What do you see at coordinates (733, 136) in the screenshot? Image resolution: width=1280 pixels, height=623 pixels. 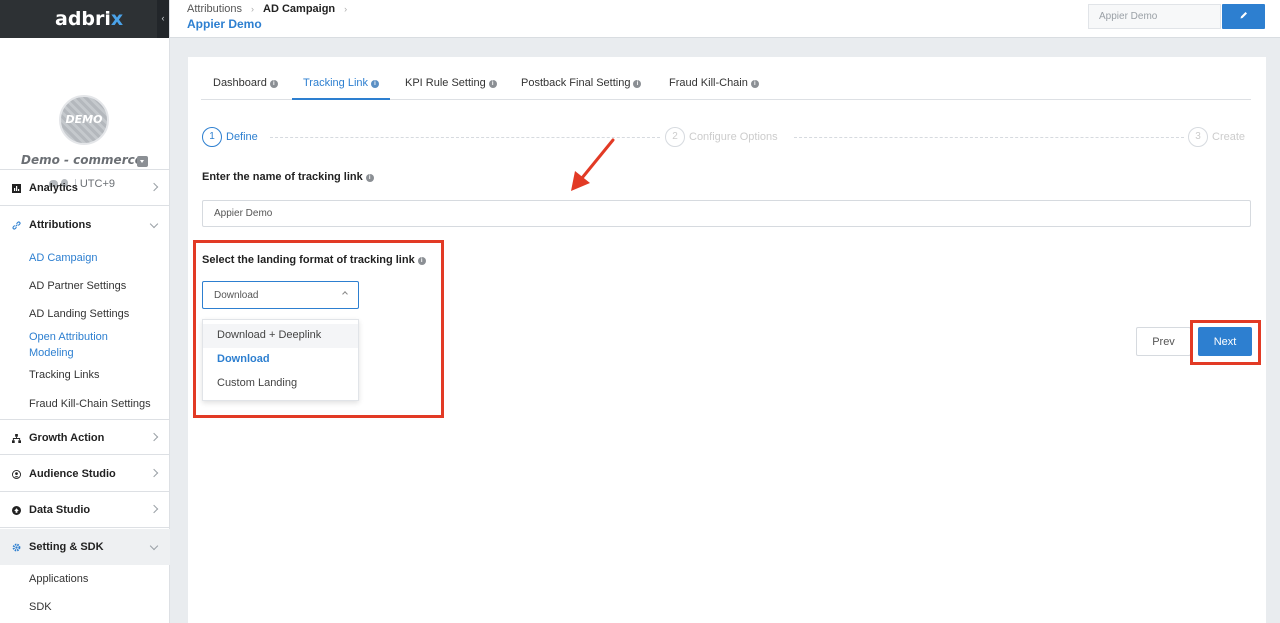 I see `step-label: Configure Options` at bounding box center [733, 136].